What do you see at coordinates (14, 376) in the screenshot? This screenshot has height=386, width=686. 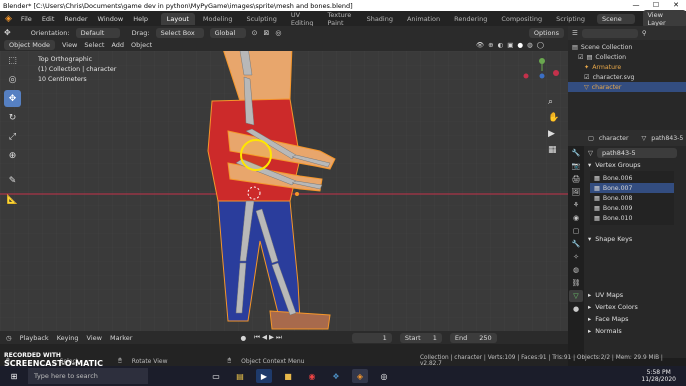 I see `windows-start-icon: ⊞` at bounding box center [14, 376].